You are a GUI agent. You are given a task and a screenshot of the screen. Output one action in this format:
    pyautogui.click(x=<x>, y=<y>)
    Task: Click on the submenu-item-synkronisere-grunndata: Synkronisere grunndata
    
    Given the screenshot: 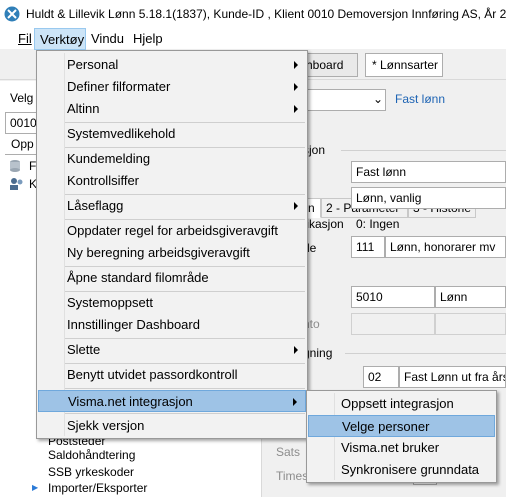 What is the action you would take?
    pyautogui.click(x=401, y=470)
    